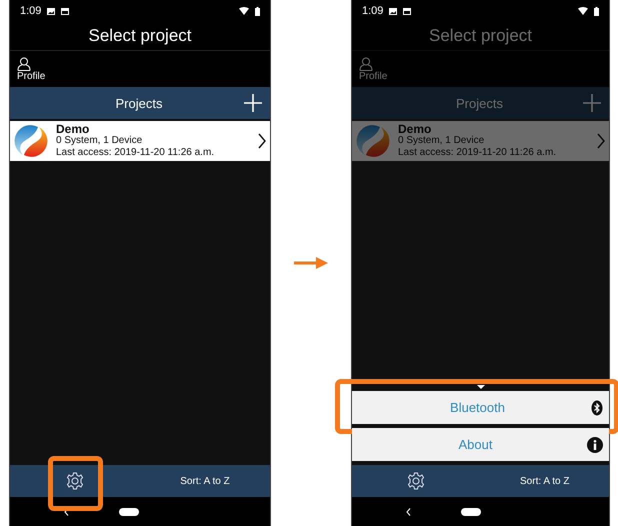  Describe the element at coordinates (311, 263) in the screenshot. I see `arrow-icon` at that location.